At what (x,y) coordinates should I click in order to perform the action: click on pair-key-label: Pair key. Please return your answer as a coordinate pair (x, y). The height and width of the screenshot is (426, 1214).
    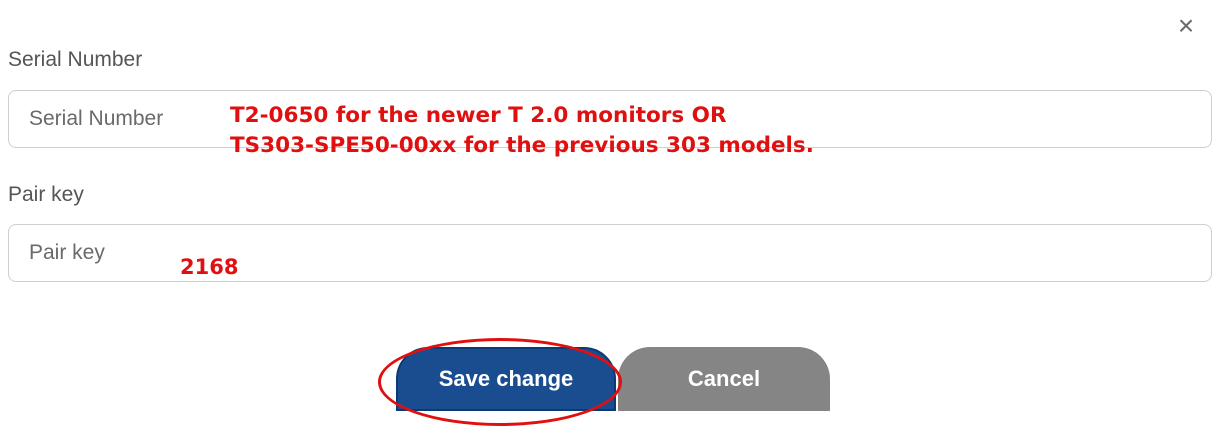
    Looking at the image, I should click on (46, 194).